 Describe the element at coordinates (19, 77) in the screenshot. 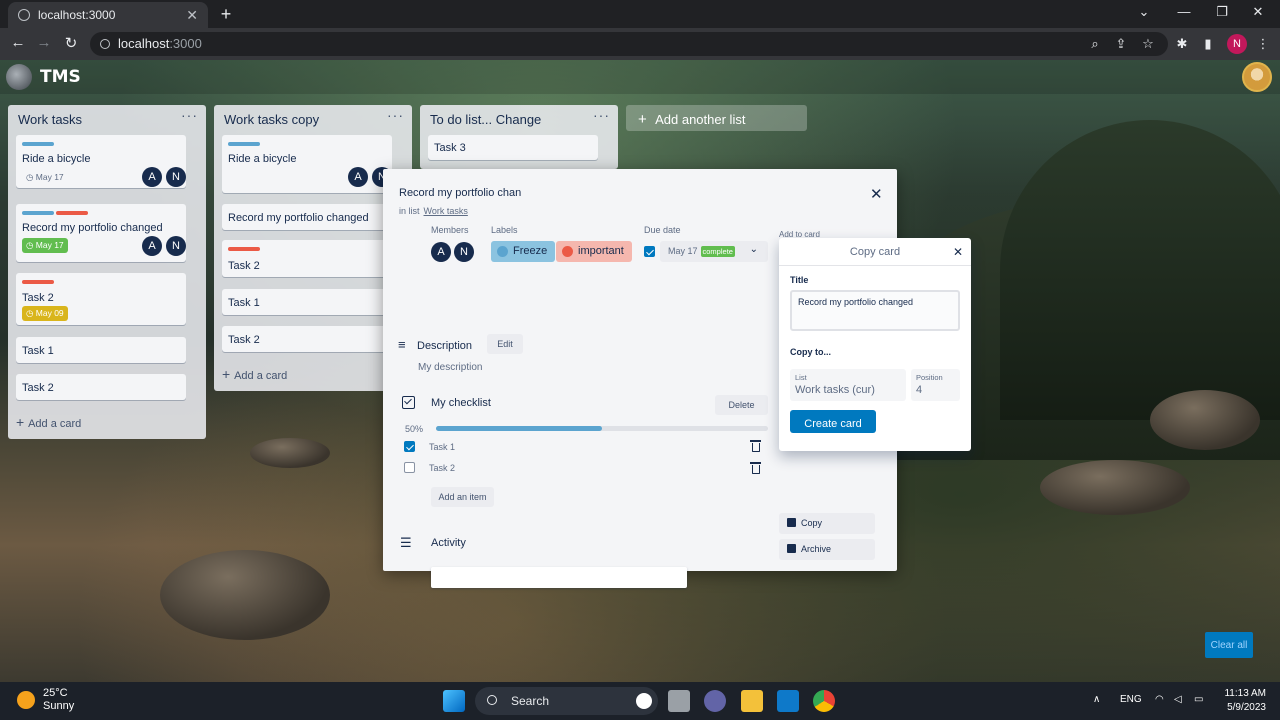

I see `app-logo` at that location.